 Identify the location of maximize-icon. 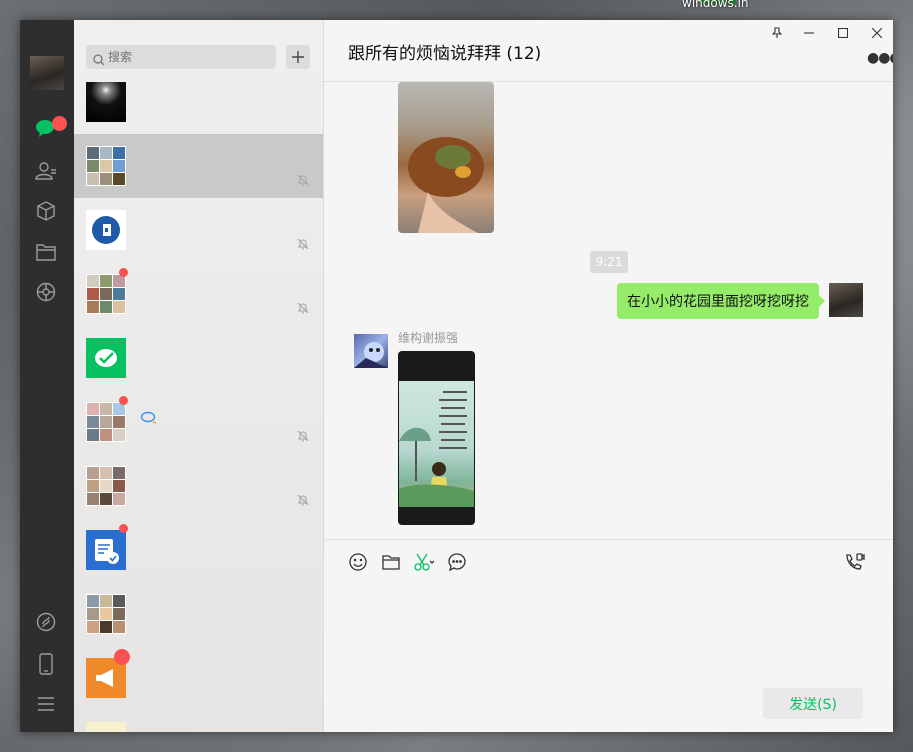
(843, 33).